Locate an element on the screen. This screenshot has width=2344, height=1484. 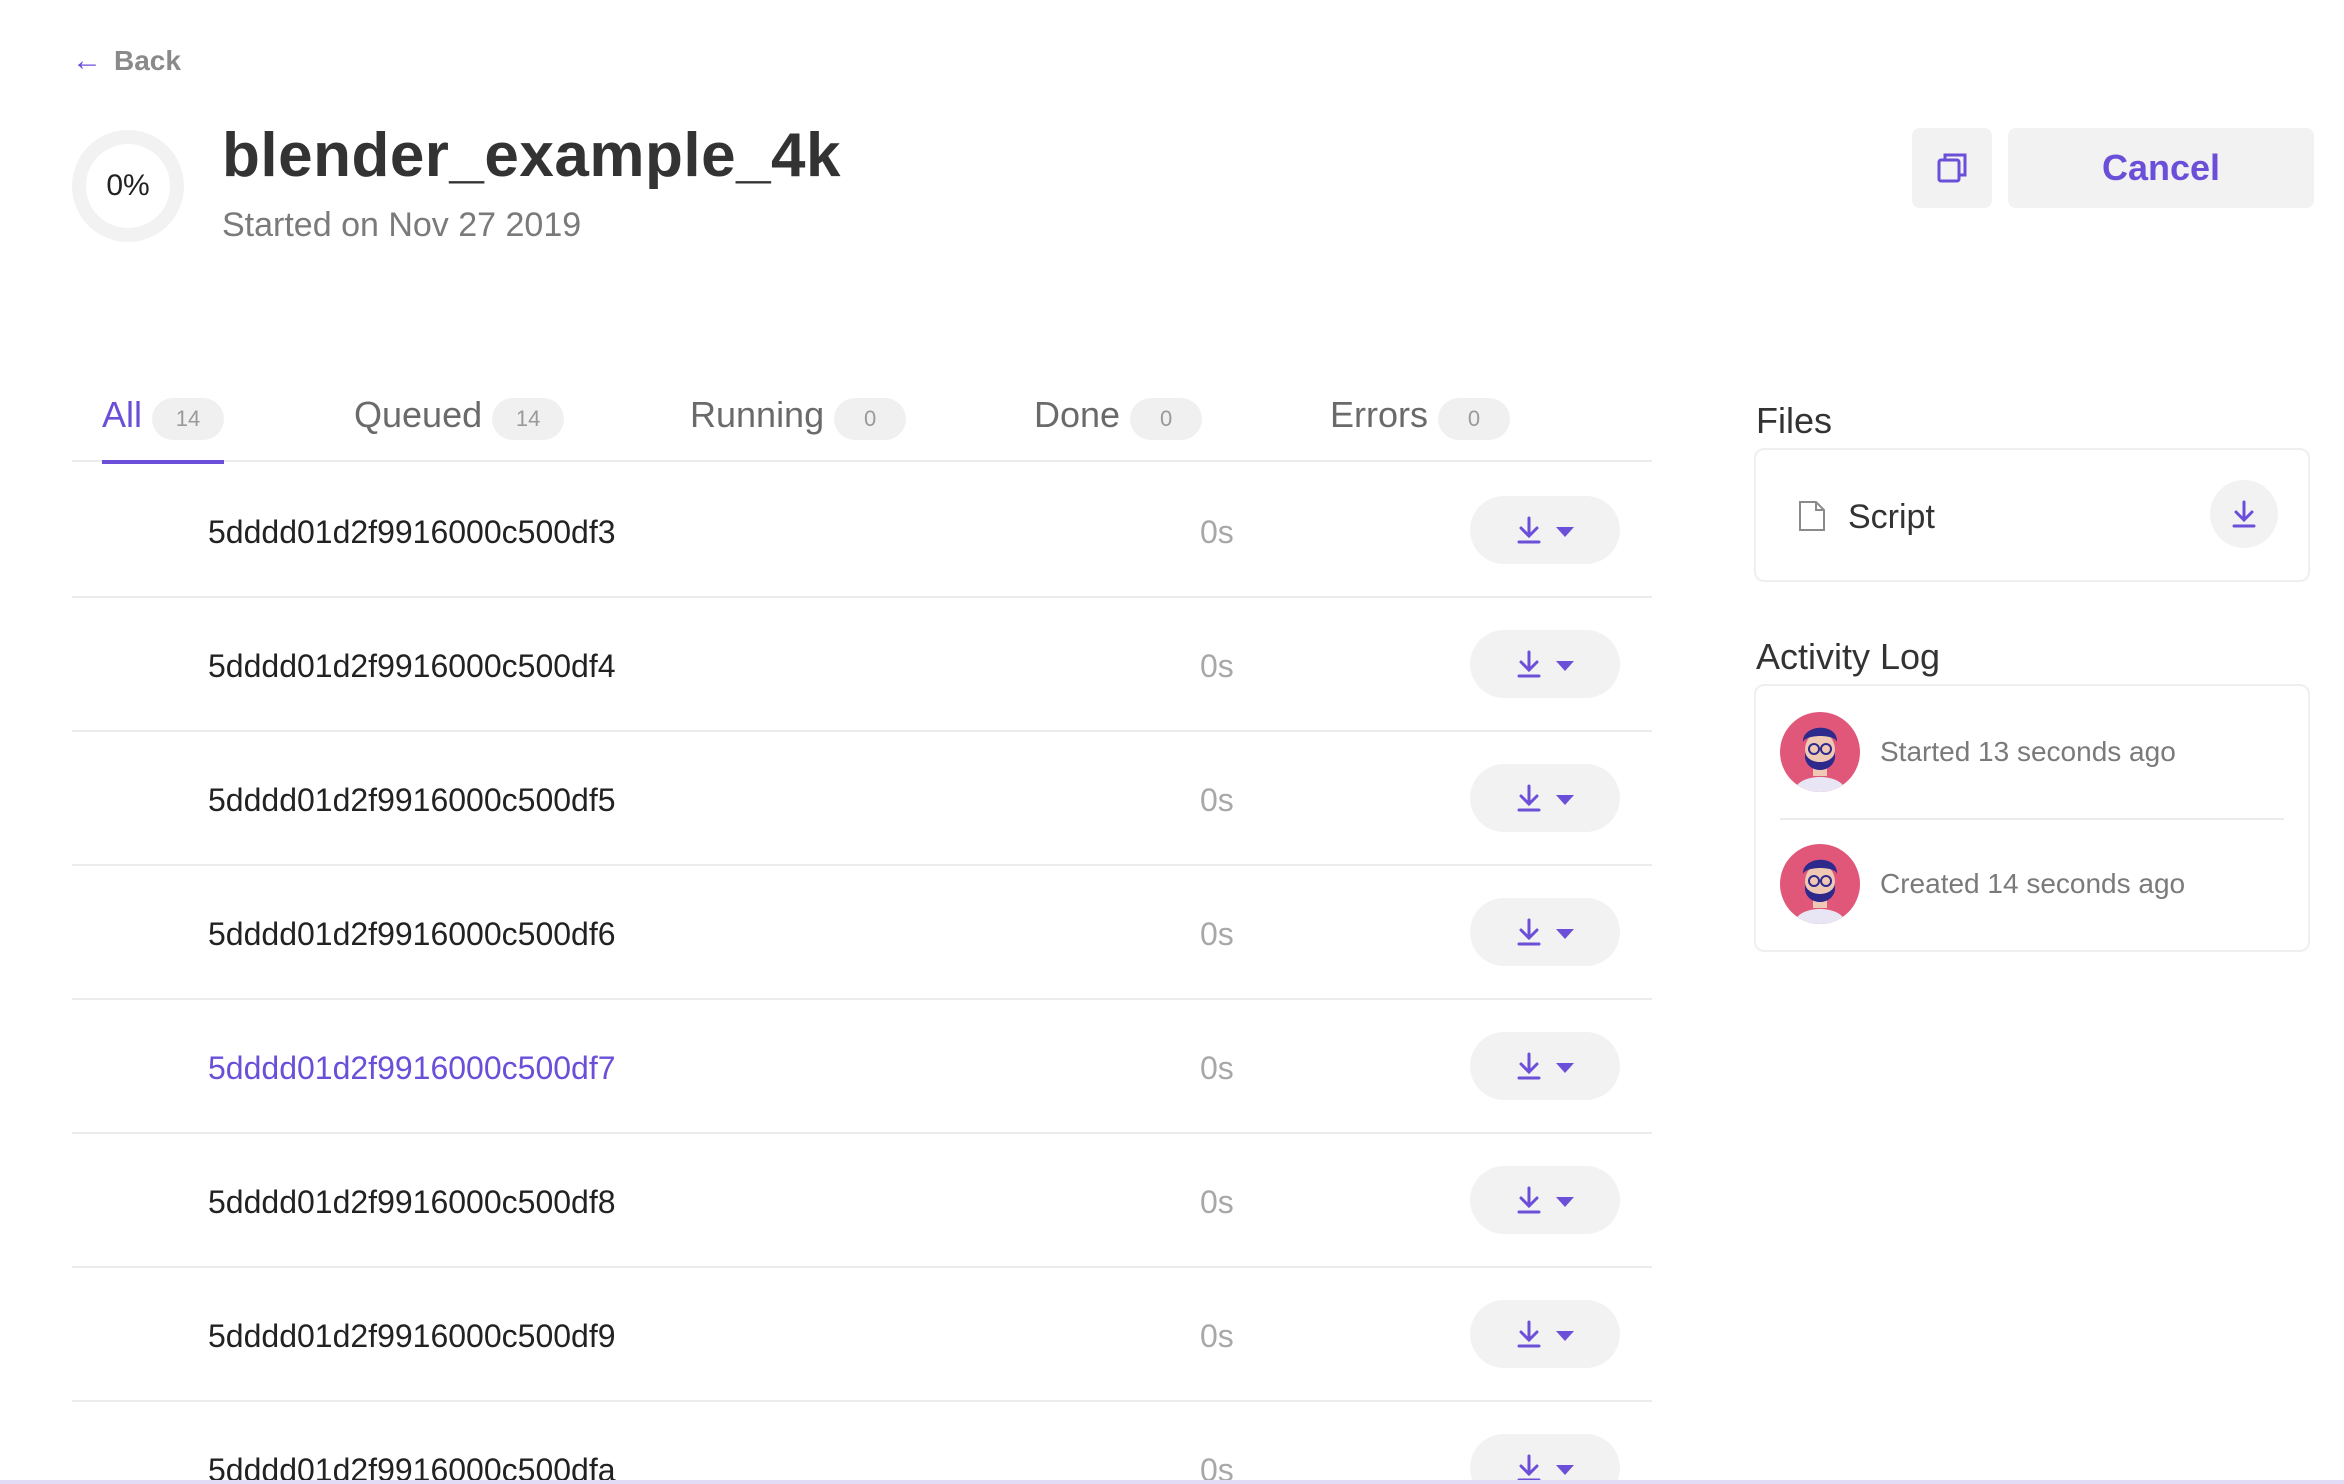
progress-indicator: 0% is located at coordinates (128, 186).